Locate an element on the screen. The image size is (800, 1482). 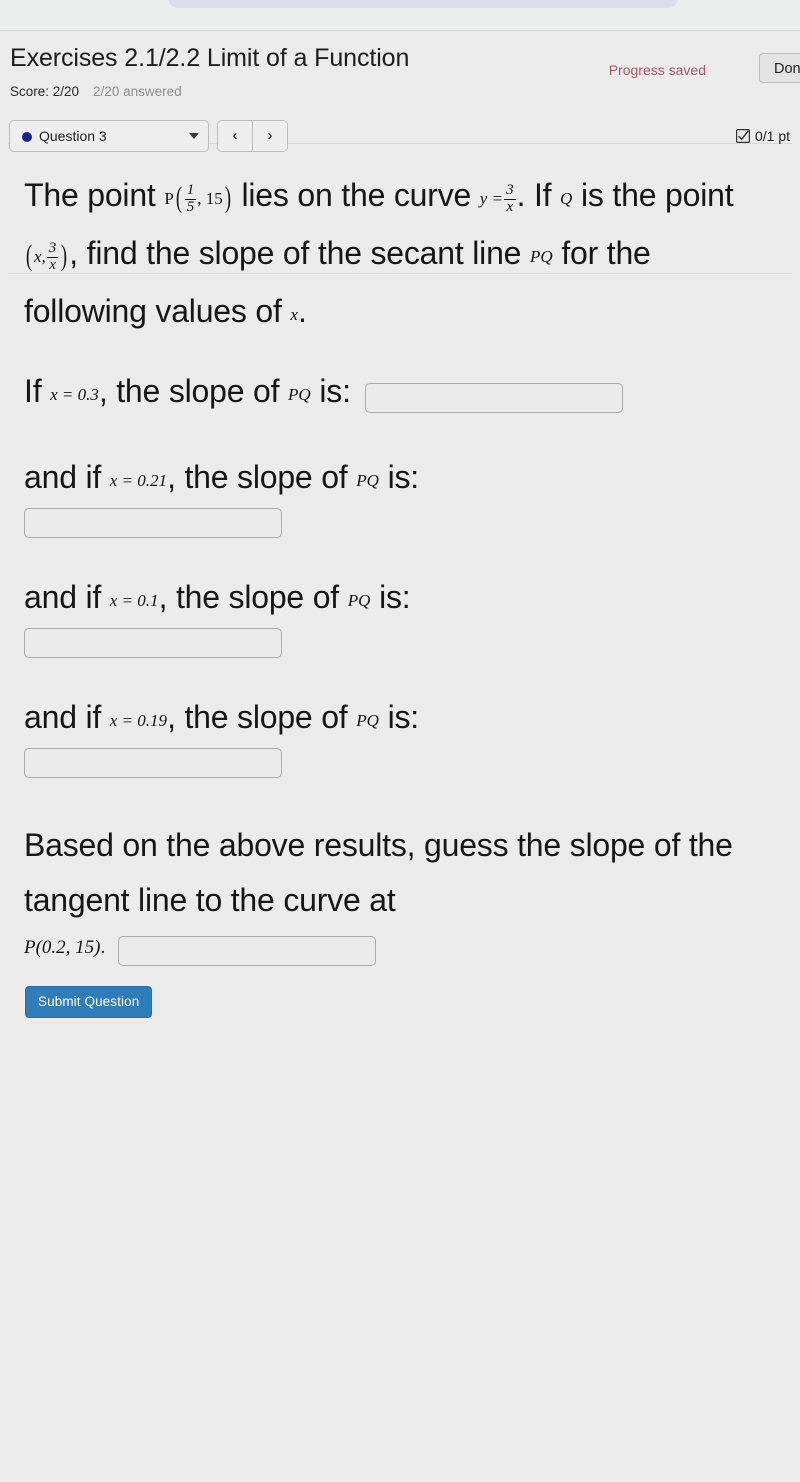
answered-label: 2/20 answered is located at coordinates (137, 91).